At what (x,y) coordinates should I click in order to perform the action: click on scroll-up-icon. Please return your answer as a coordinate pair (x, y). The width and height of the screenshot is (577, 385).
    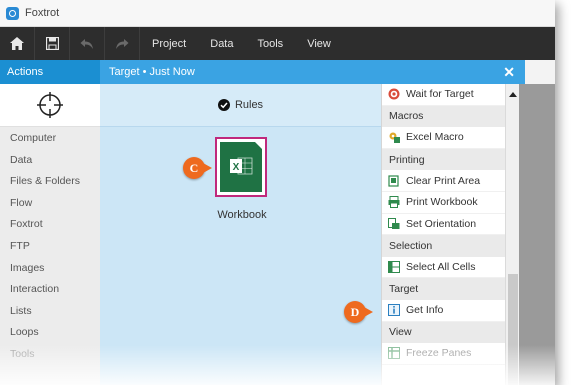
    Looking at the image, I should click on (513, 94).